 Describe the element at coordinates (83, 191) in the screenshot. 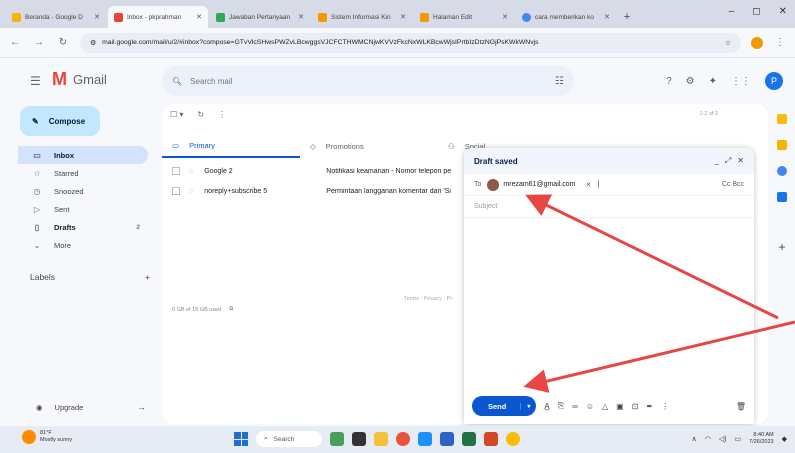

I see `sidebar-item-snoozed: ◷ Snoozed` at that location.